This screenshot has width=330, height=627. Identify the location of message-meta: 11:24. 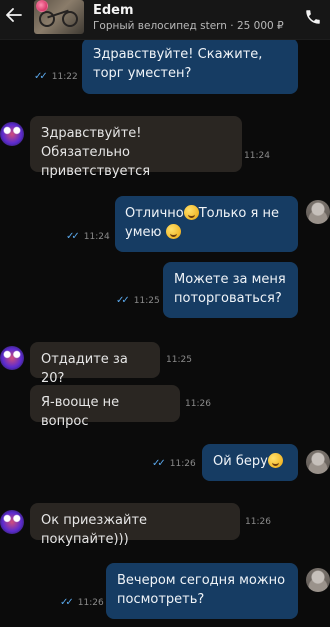
(257, 156).